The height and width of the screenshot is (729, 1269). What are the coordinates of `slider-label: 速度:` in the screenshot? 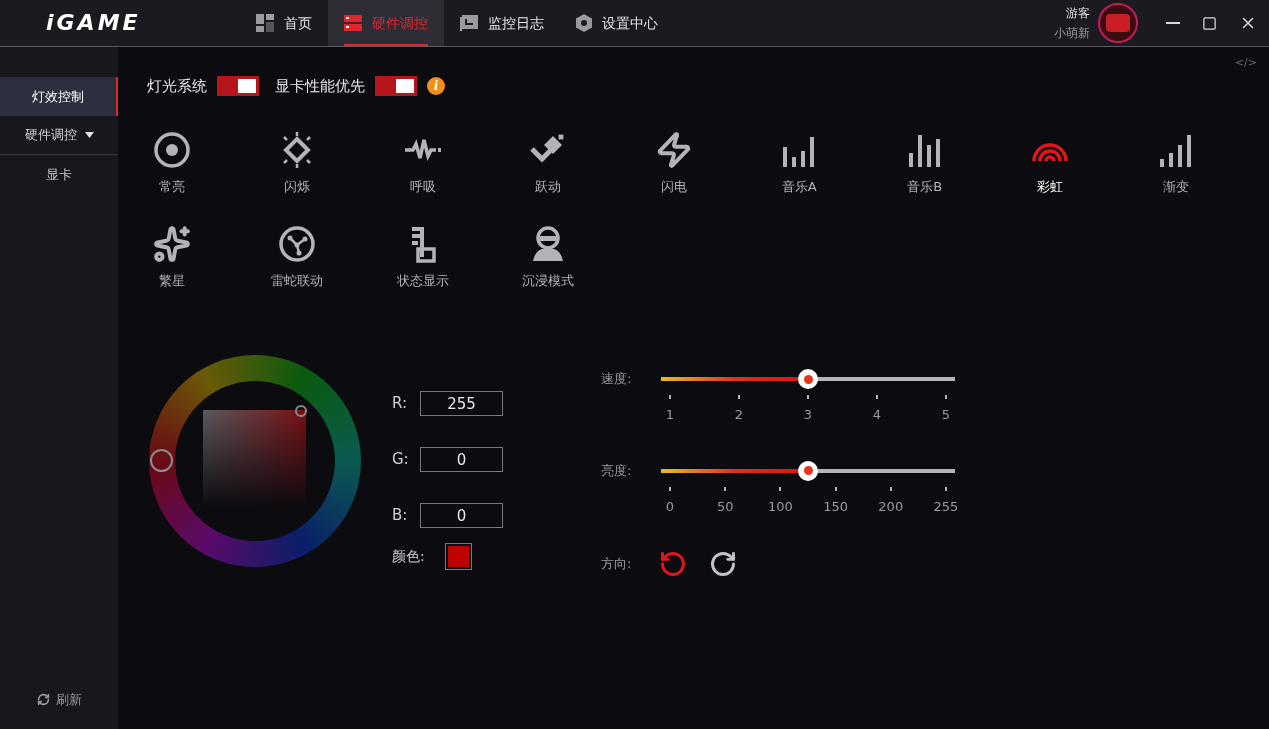 It's located at (617, 379).